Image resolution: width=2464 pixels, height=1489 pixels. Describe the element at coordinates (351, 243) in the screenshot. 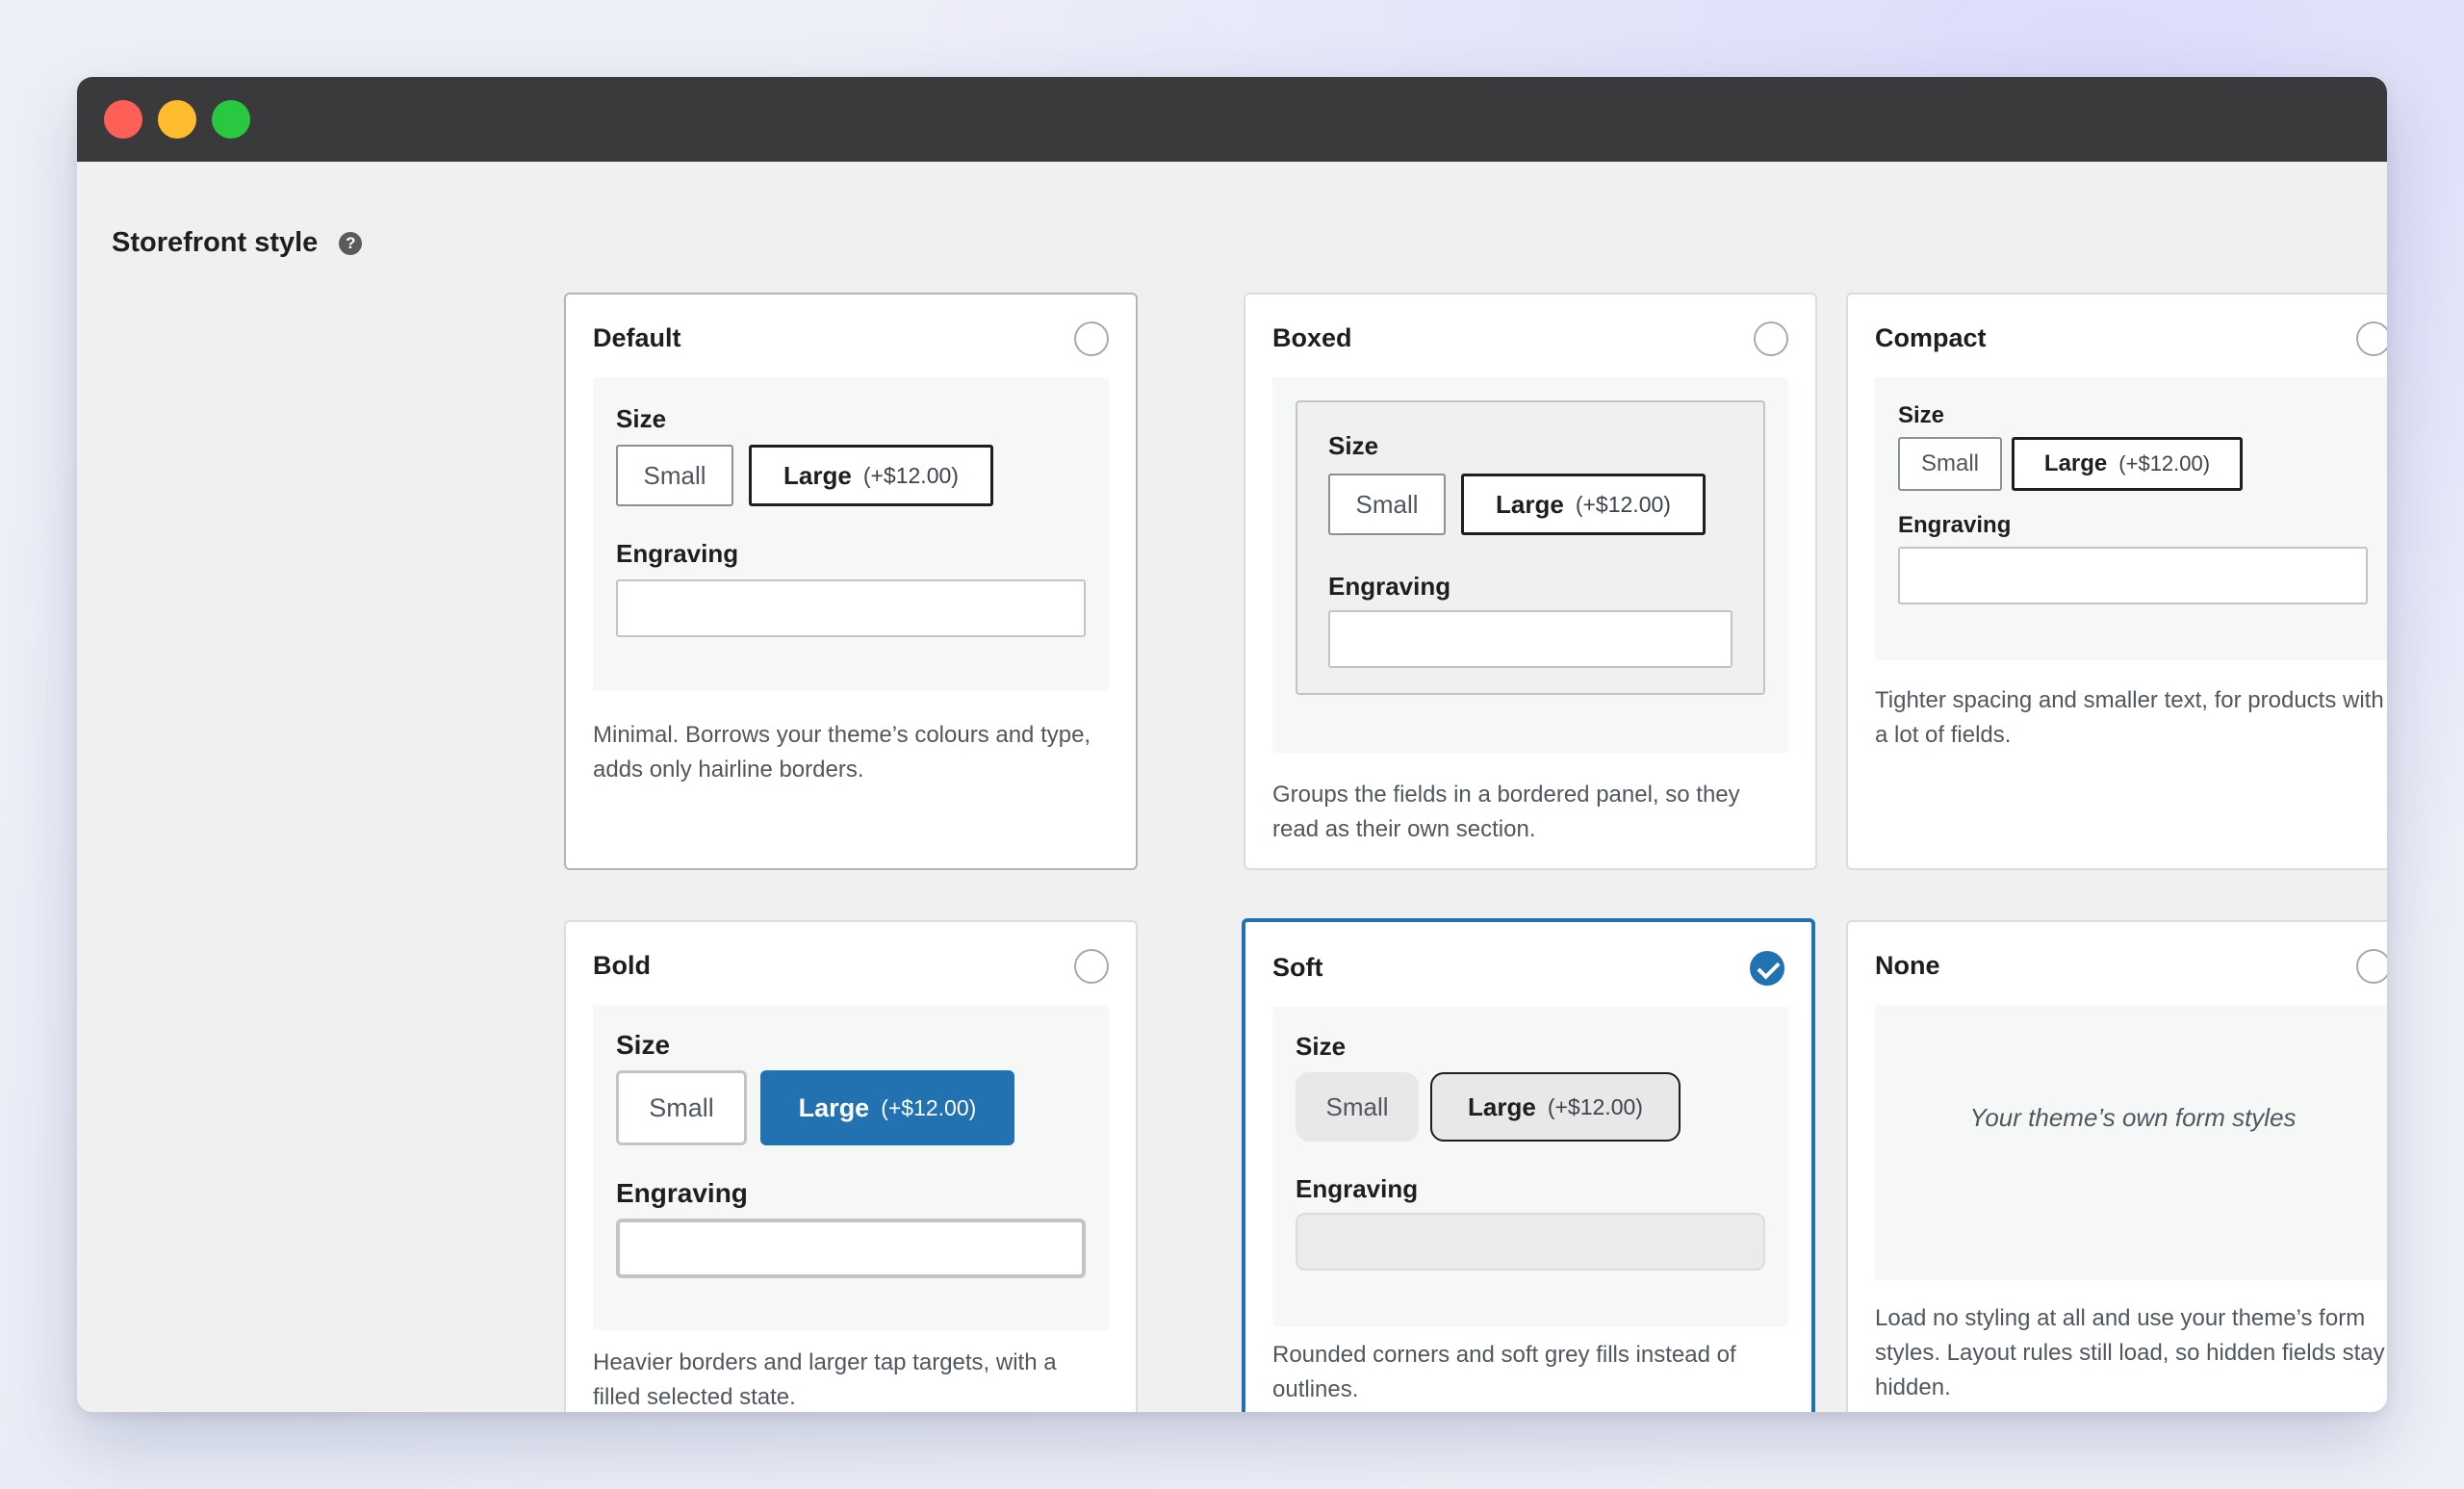

I see `help-icon: ?` at that location.